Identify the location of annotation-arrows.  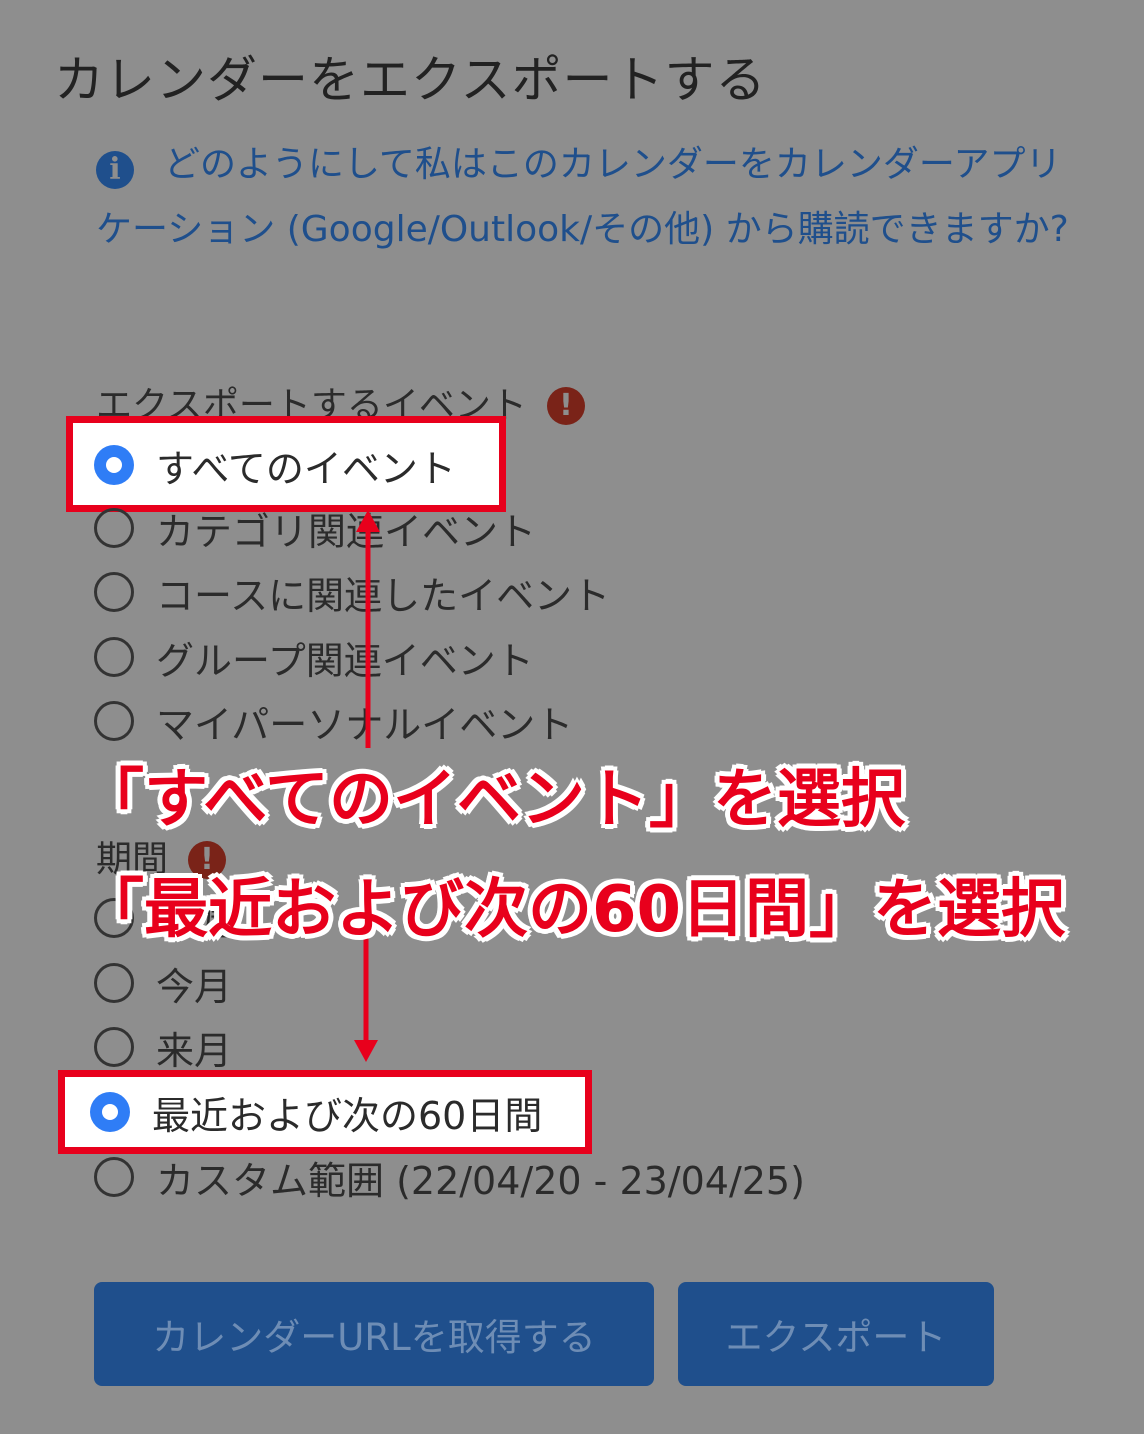
(367, 786).